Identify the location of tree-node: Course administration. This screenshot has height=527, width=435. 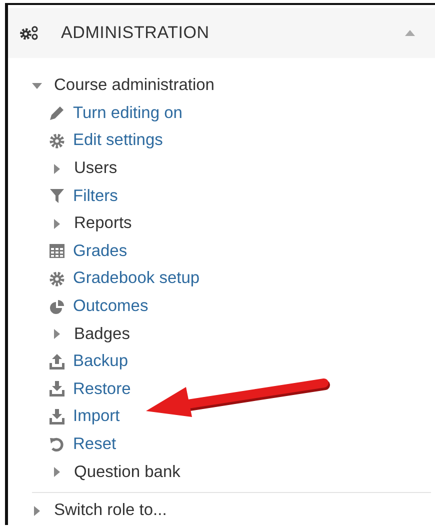
(134, 86).